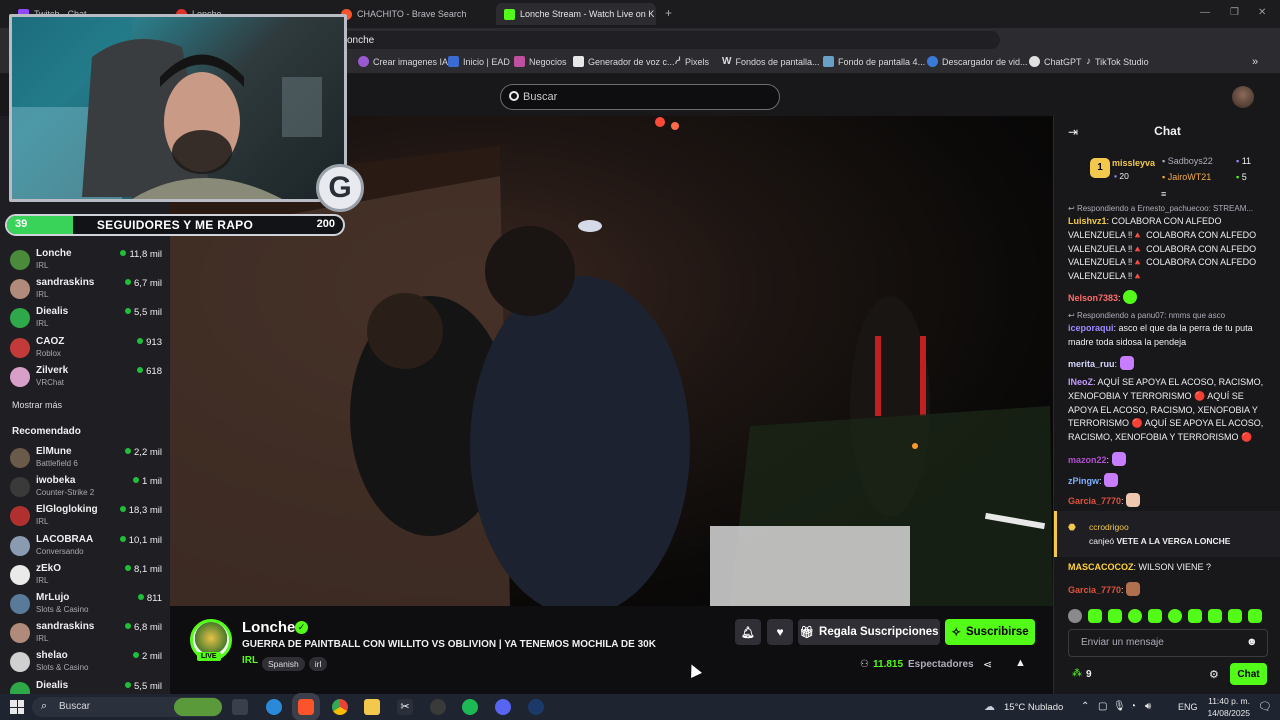  What do you see at coordinates (1083, 481) in the screenshot?
I see `chat-username: zPingw` at bounding box center [1083, 481].